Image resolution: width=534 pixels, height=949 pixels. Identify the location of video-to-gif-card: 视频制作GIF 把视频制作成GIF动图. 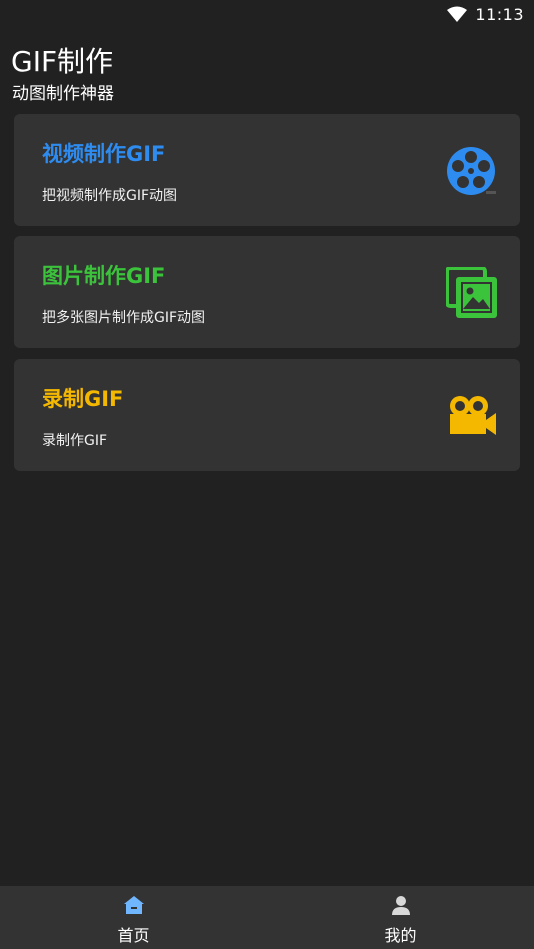
(267, 170).